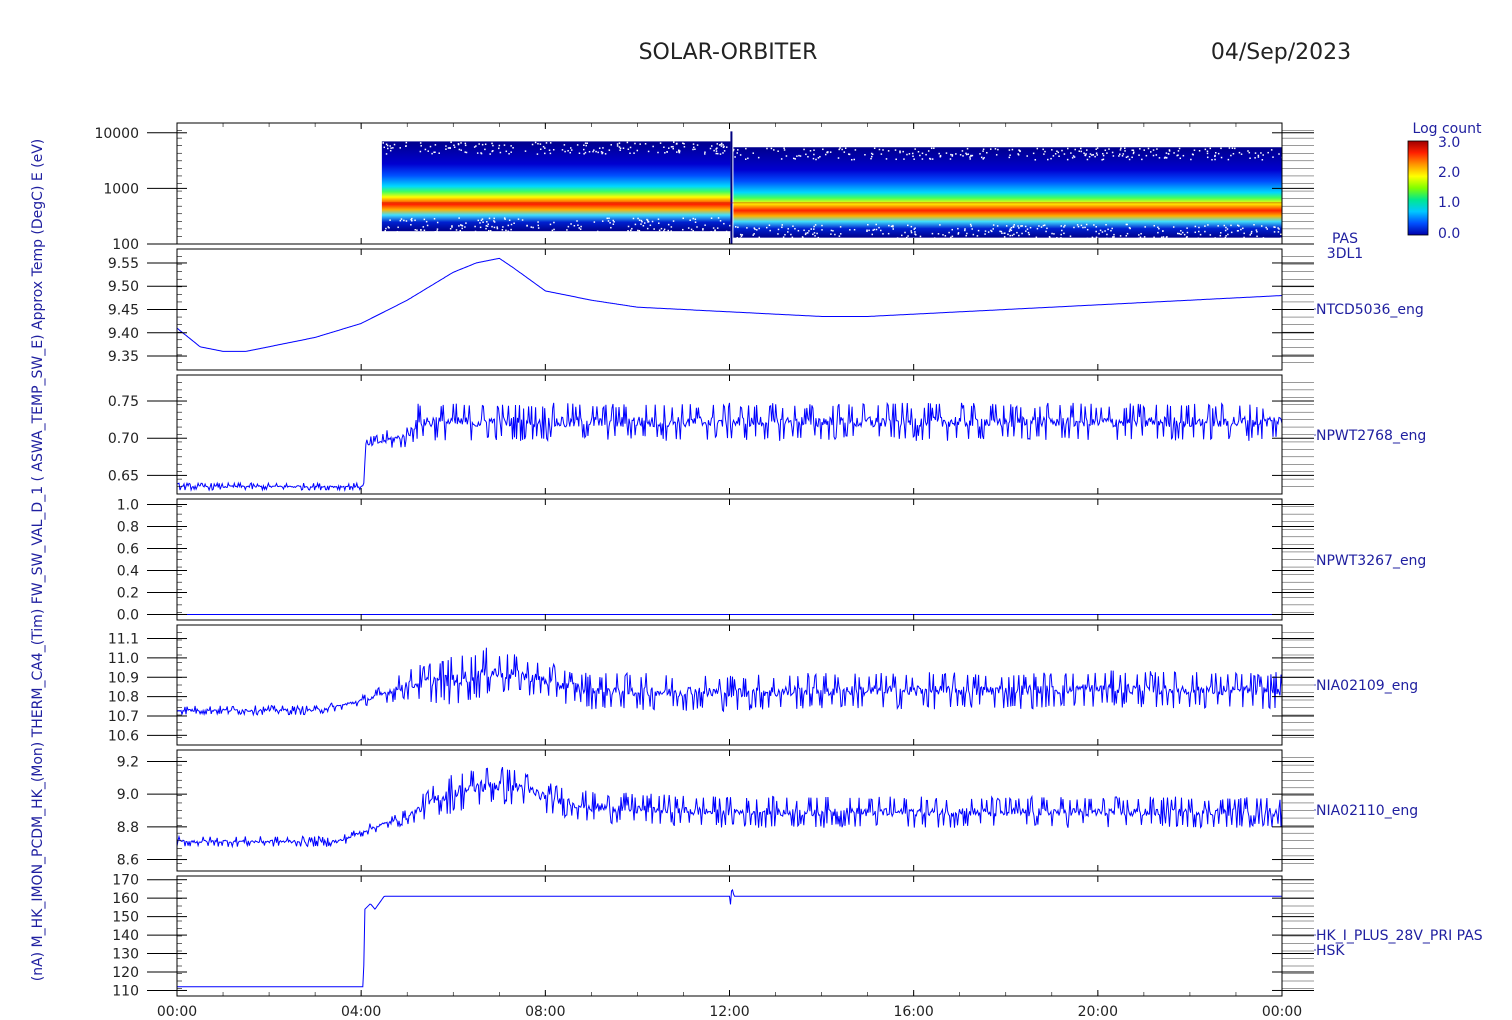 The width and height of the screenshot is (1512, 1020). What do you see at coordinates (1367, 686) in the screenshot?
I see `panel-label: NIA02109_eng` at bounding box center [1367, 686].